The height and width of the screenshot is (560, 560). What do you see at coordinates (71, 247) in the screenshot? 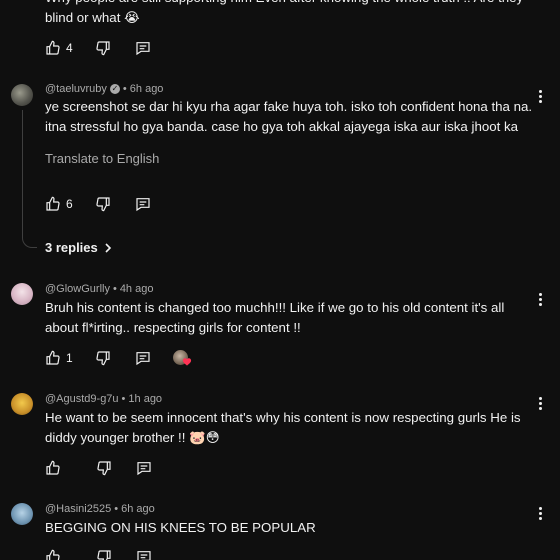
I see `replies-label: 3 replies` at bounding box center [71, 247].